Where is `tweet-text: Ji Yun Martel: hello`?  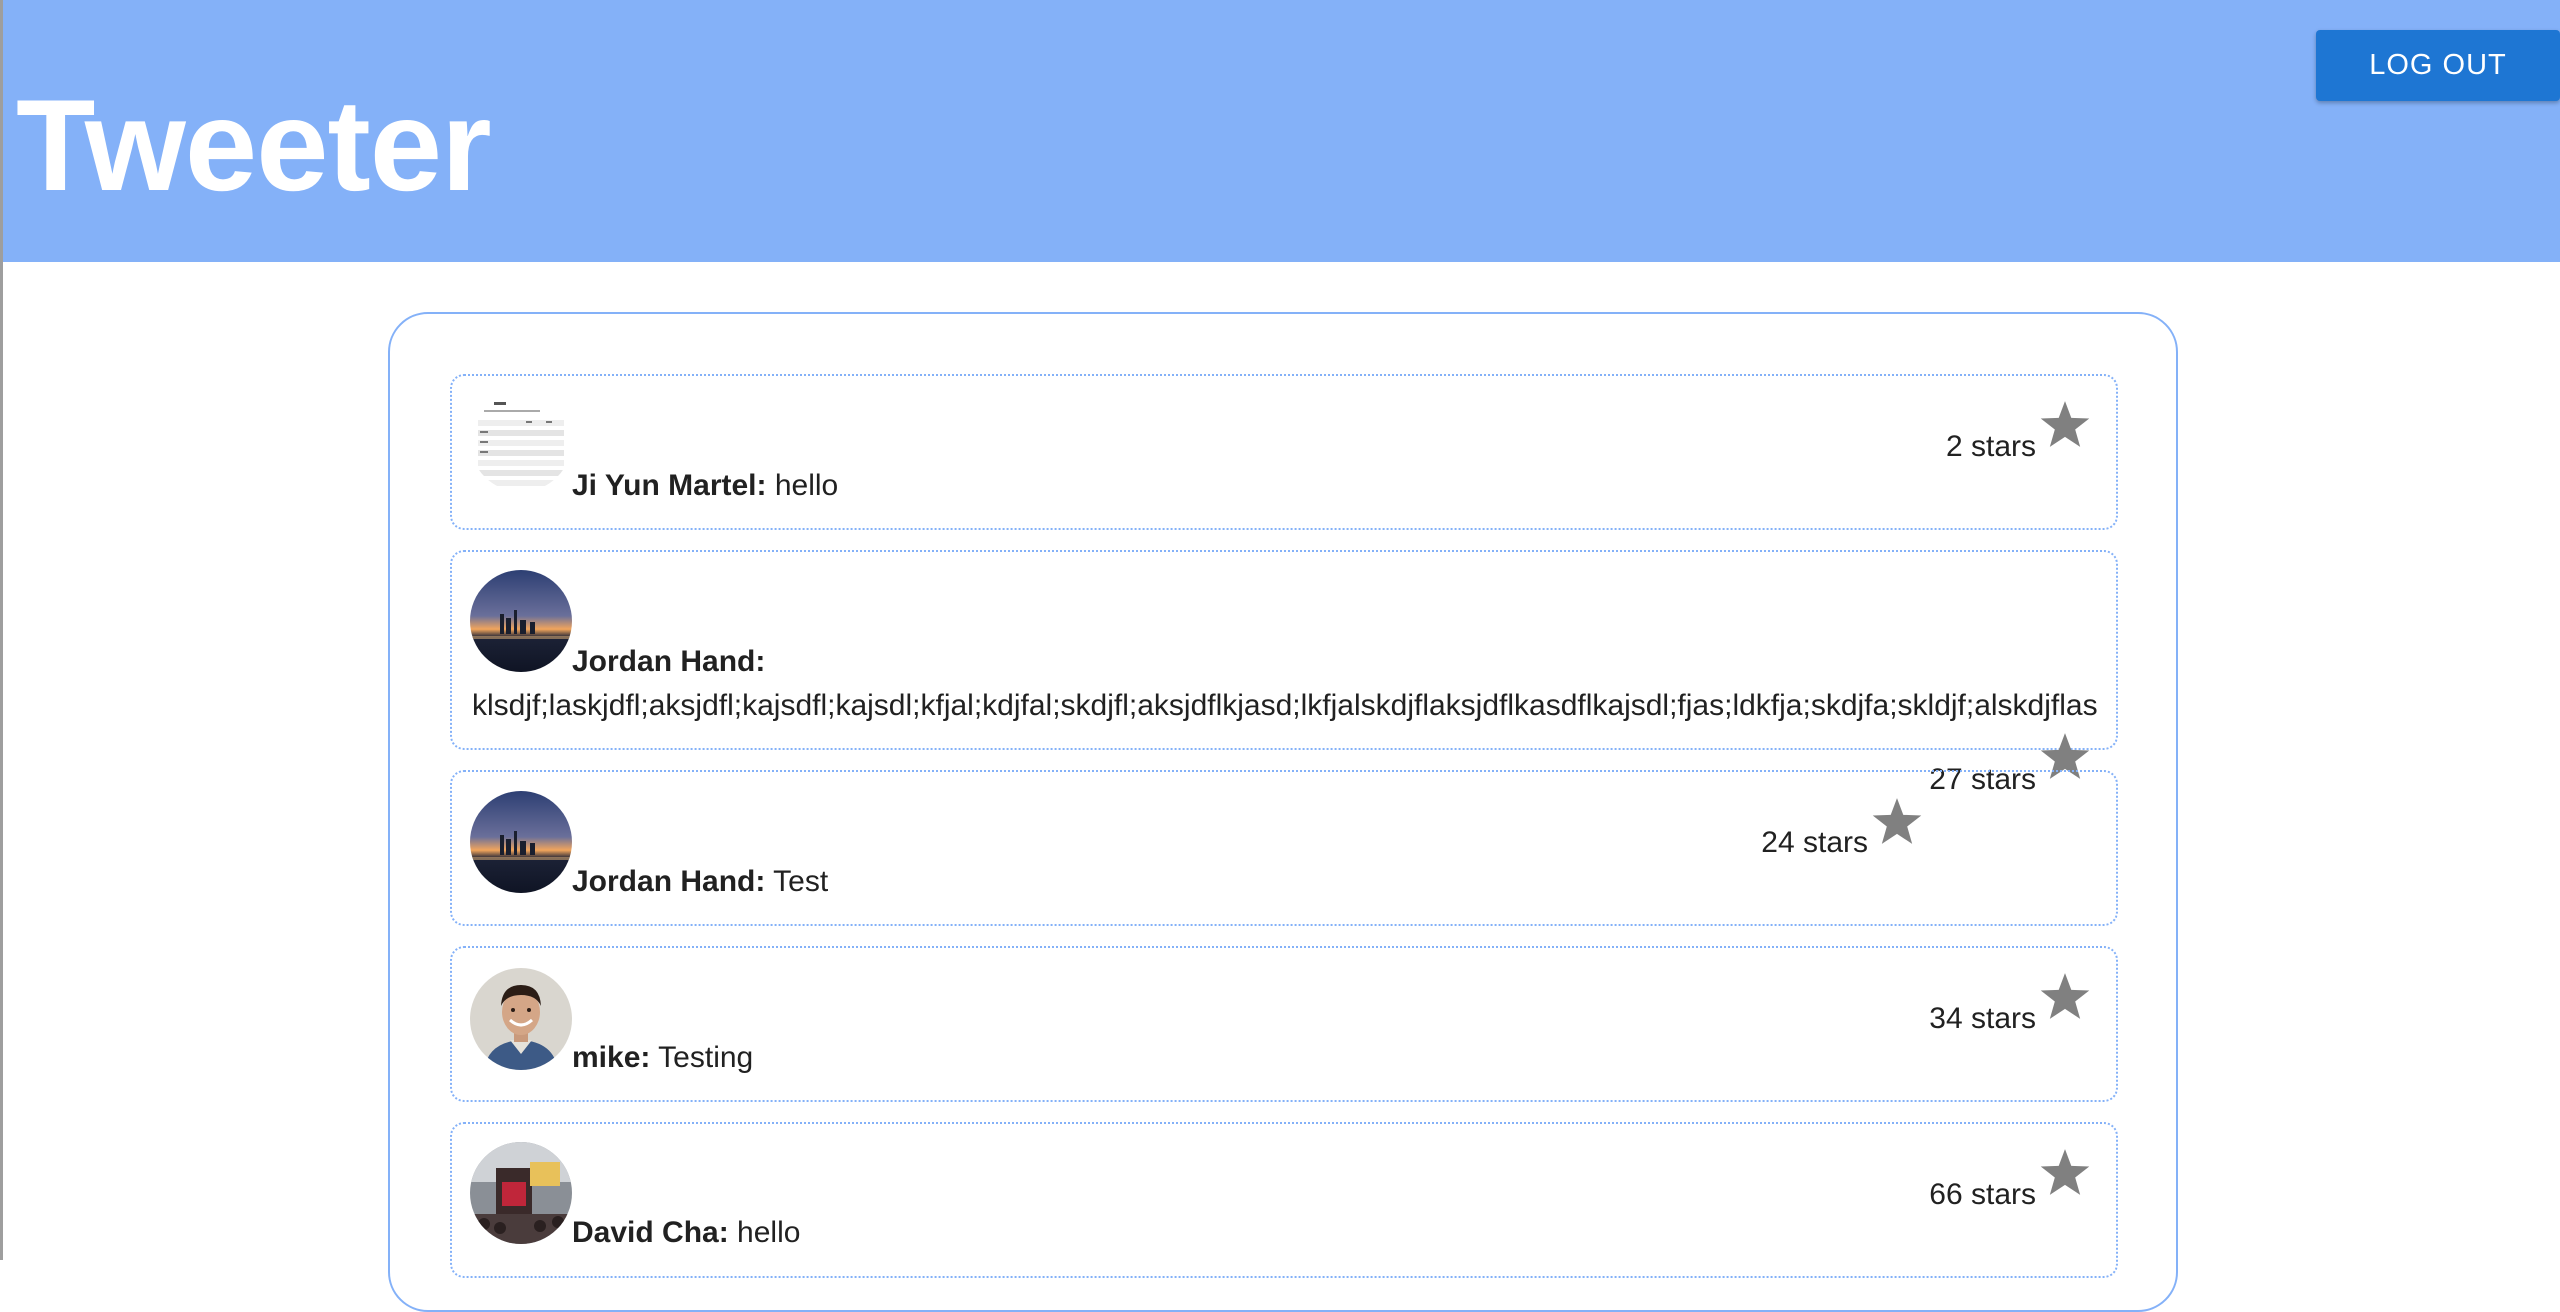 tweet-text: Ji Yun Martel: hello is located at coordinates (705, 486).